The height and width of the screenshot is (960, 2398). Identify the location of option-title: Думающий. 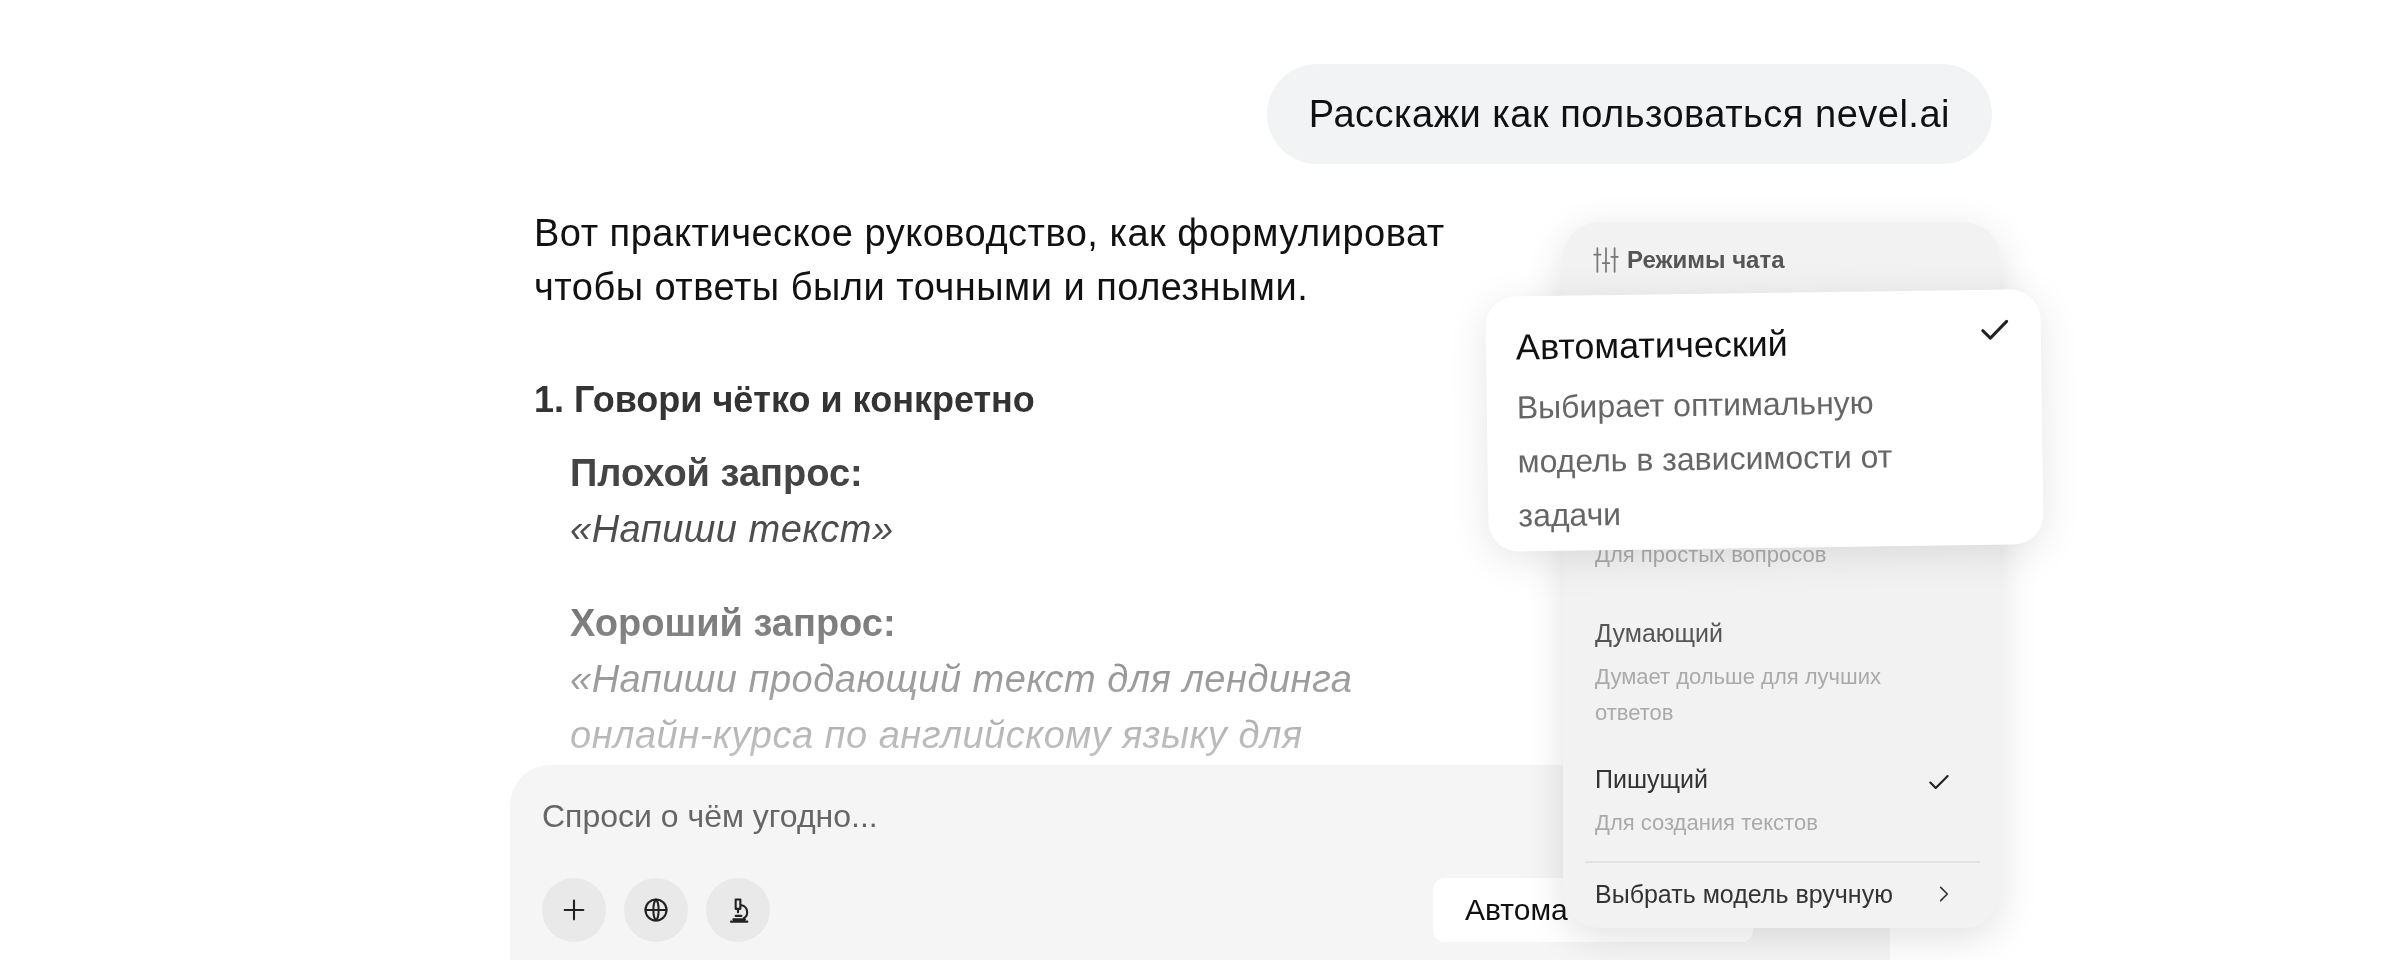
(1660, 633).